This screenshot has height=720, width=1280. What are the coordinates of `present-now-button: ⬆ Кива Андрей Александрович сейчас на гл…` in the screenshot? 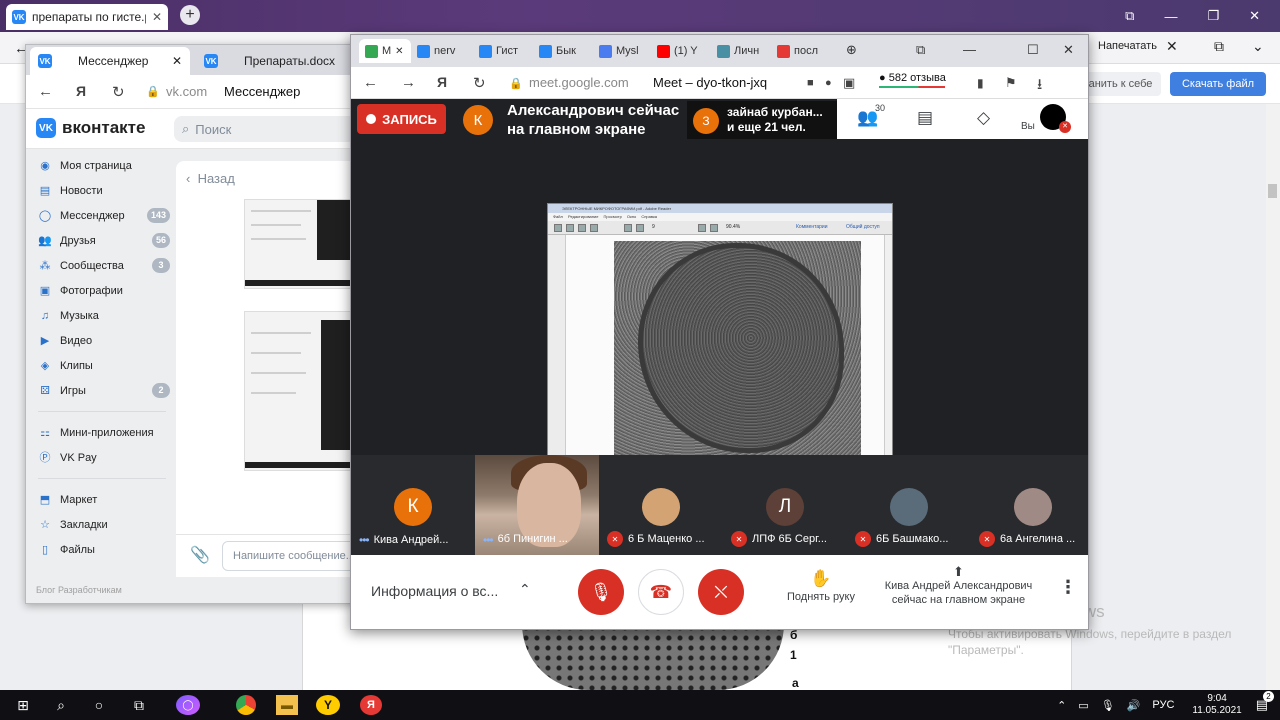 It's located at (958, 586).